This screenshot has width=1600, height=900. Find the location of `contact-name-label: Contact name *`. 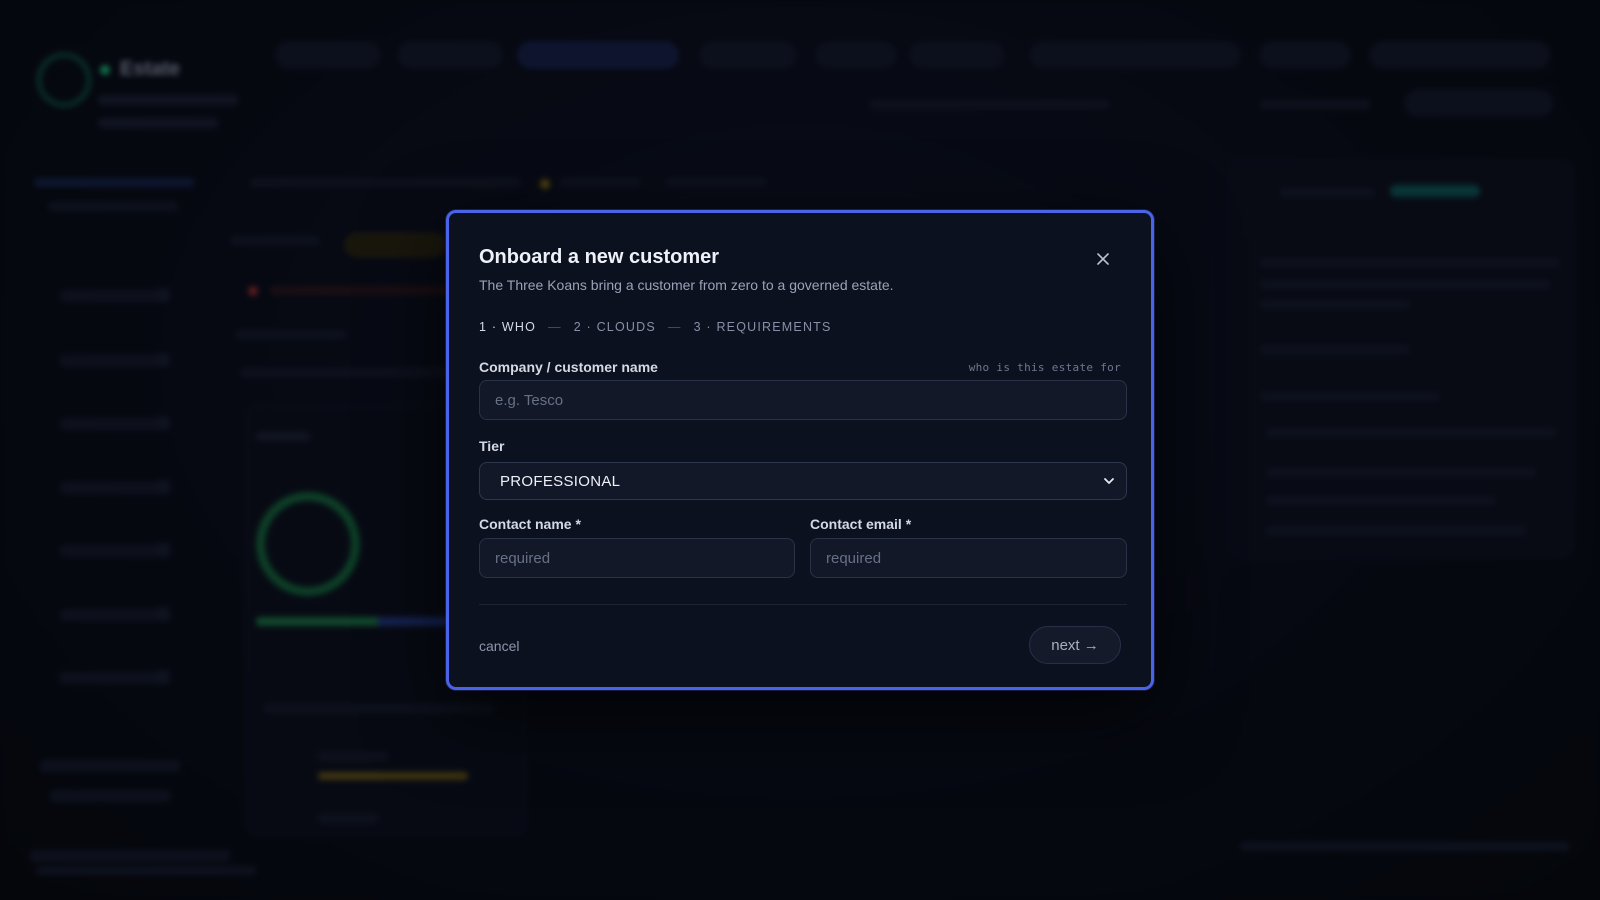

contact-name-label: Contact name * is located at coordinates (530, 524).